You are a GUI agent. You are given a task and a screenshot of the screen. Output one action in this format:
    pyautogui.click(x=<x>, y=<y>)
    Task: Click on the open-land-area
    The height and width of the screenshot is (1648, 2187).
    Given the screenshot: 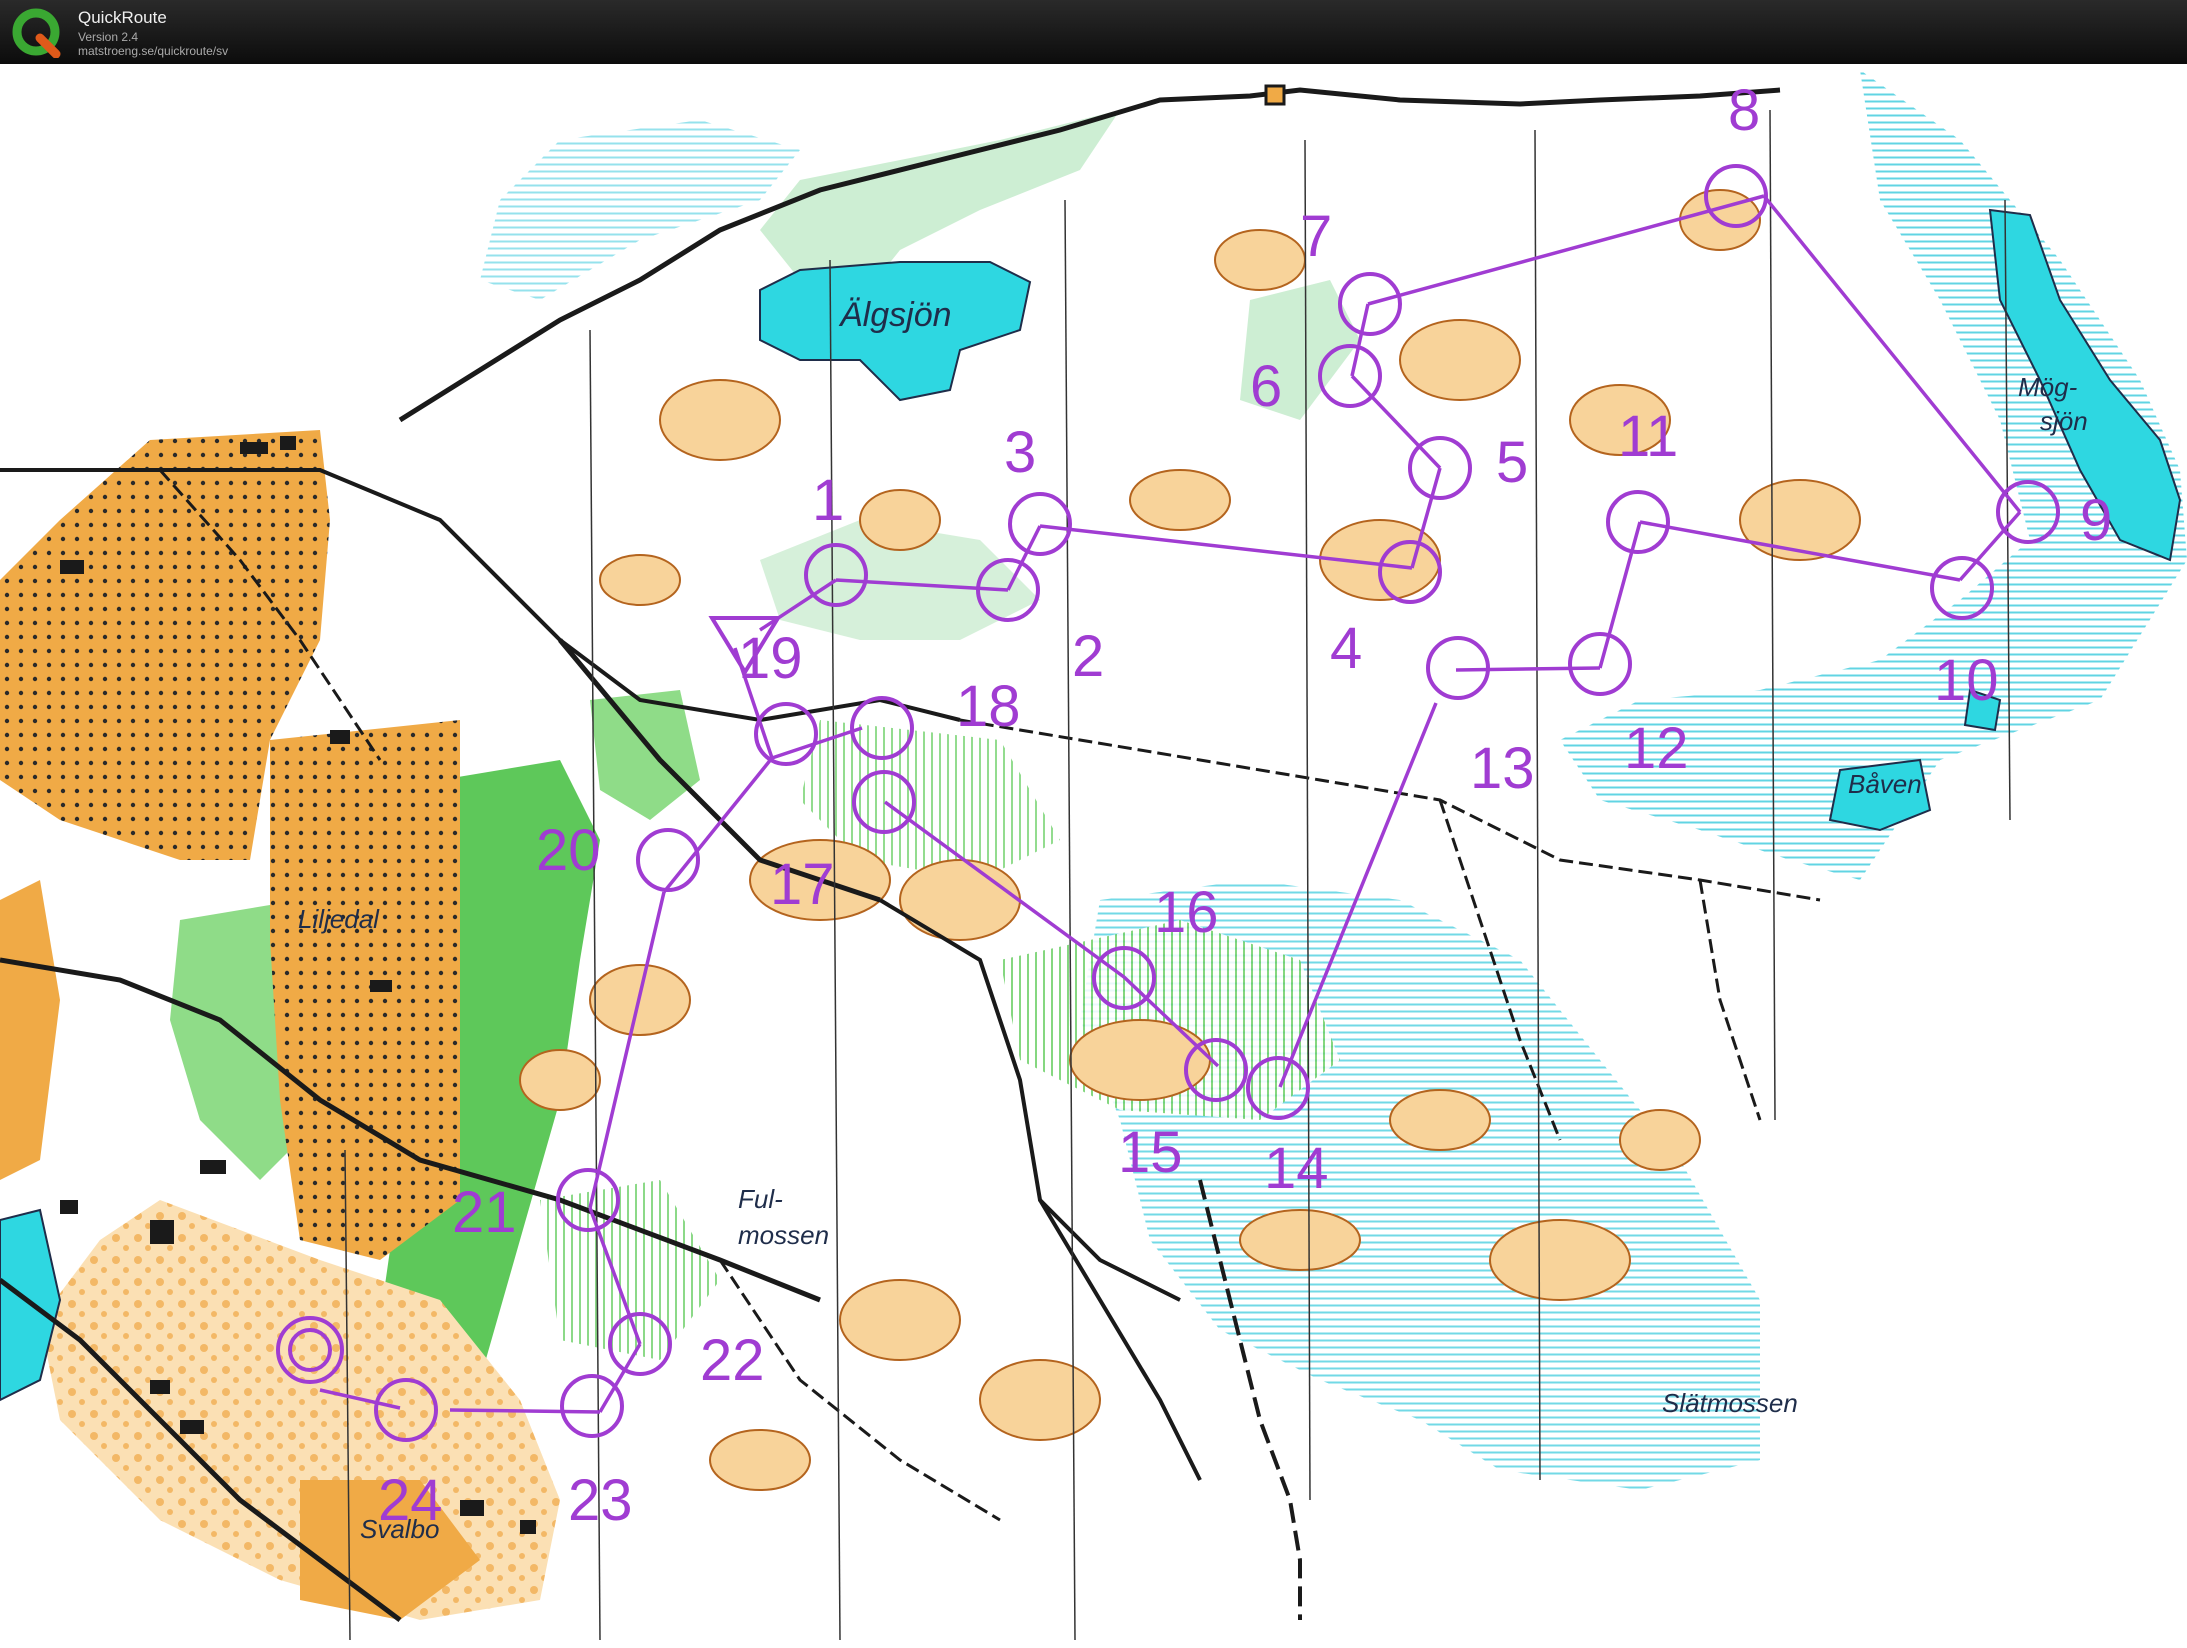 What is the action you would take?
    pyautogui.click(x=365, y=990)
    